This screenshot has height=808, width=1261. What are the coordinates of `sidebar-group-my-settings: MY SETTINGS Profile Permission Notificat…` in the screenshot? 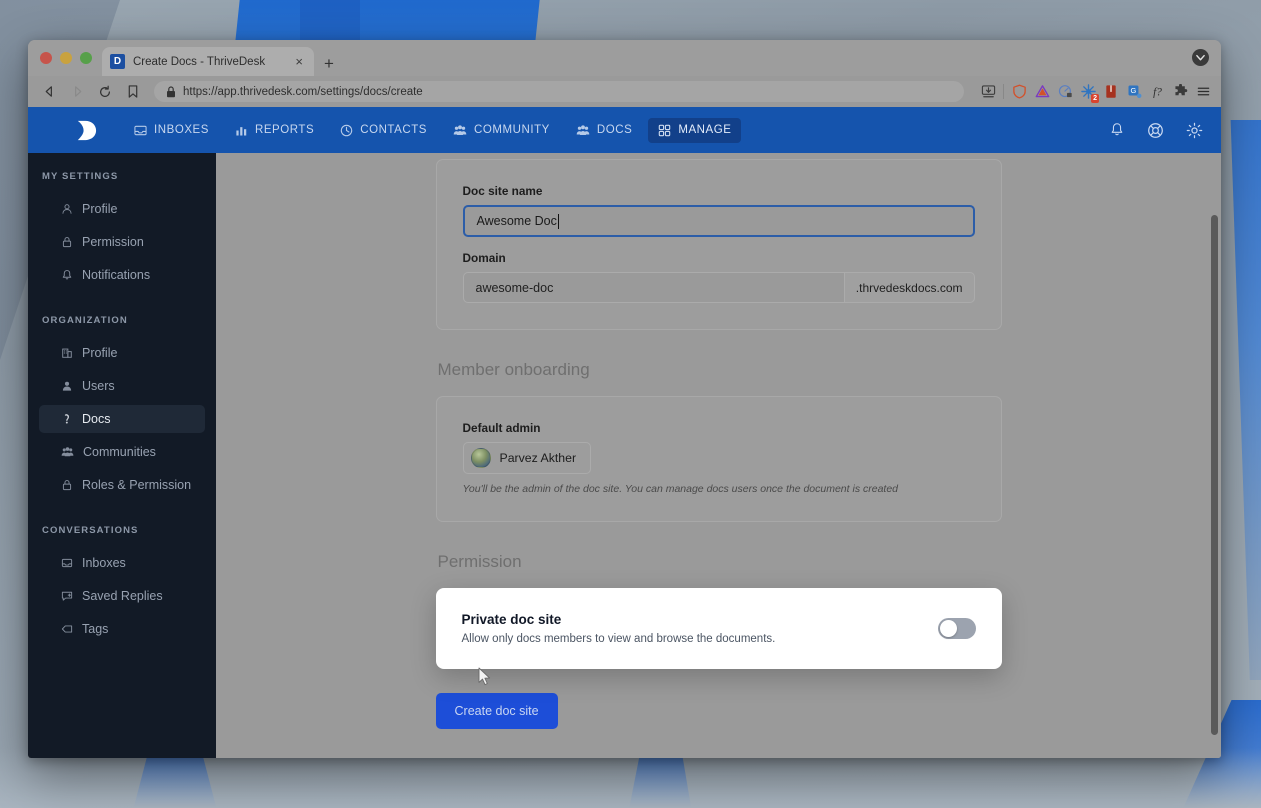 It's located at (122, 230).